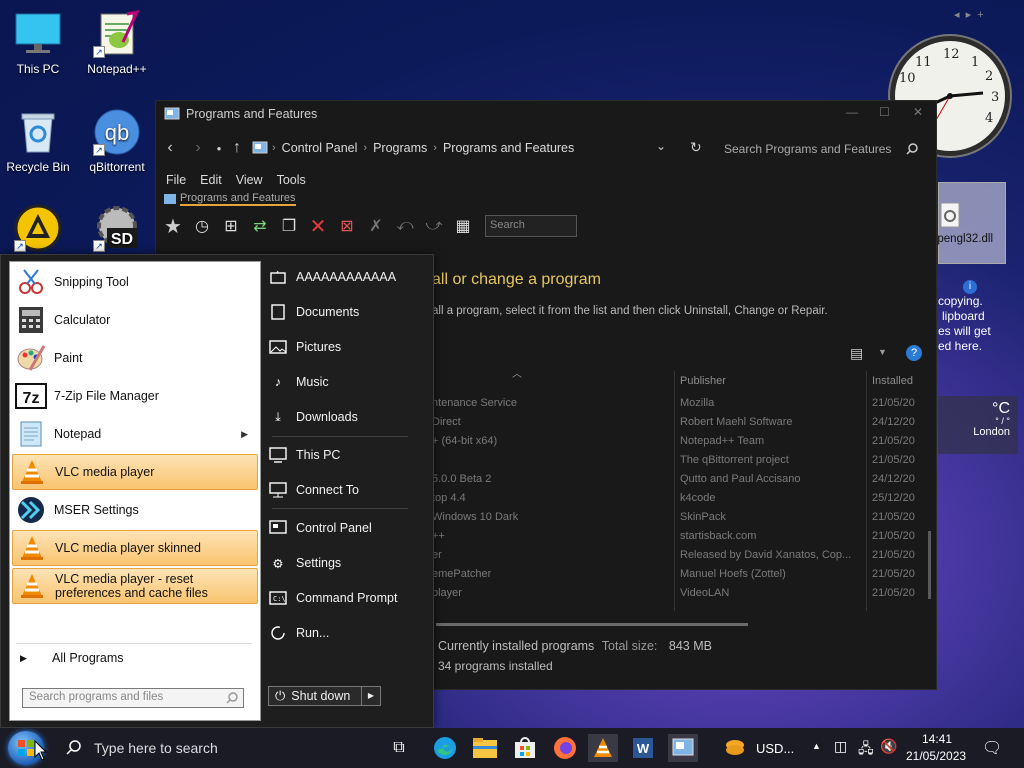  Describe the element at coordinates (446, 425) in the screenshot. I see `table-row-name: Direct` at that location.